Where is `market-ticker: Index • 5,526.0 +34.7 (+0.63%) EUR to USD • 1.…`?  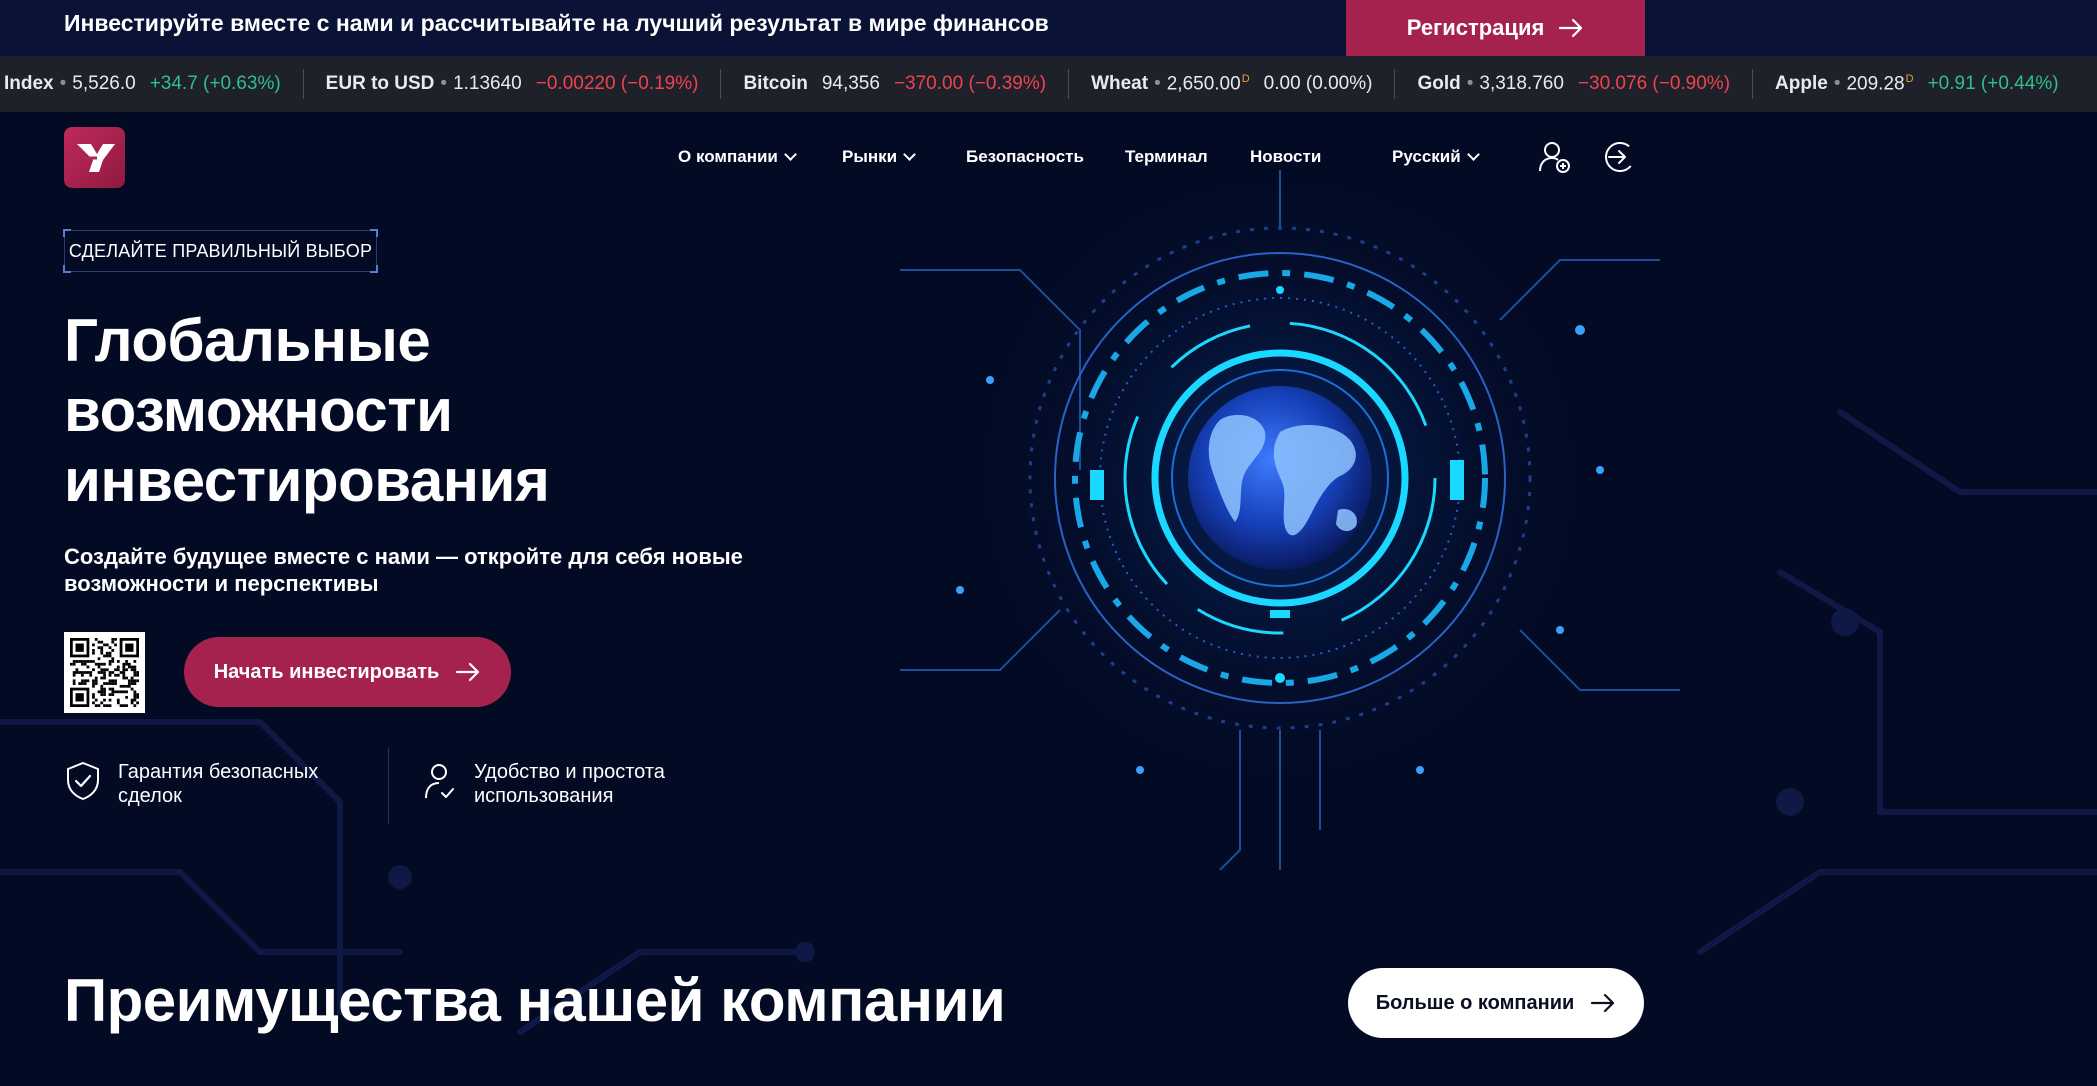 market-ticker: Index • 5,526.0 +34.7 (+0.63%) EUR to USD • 1.… is located at coordinates (1048, 84).